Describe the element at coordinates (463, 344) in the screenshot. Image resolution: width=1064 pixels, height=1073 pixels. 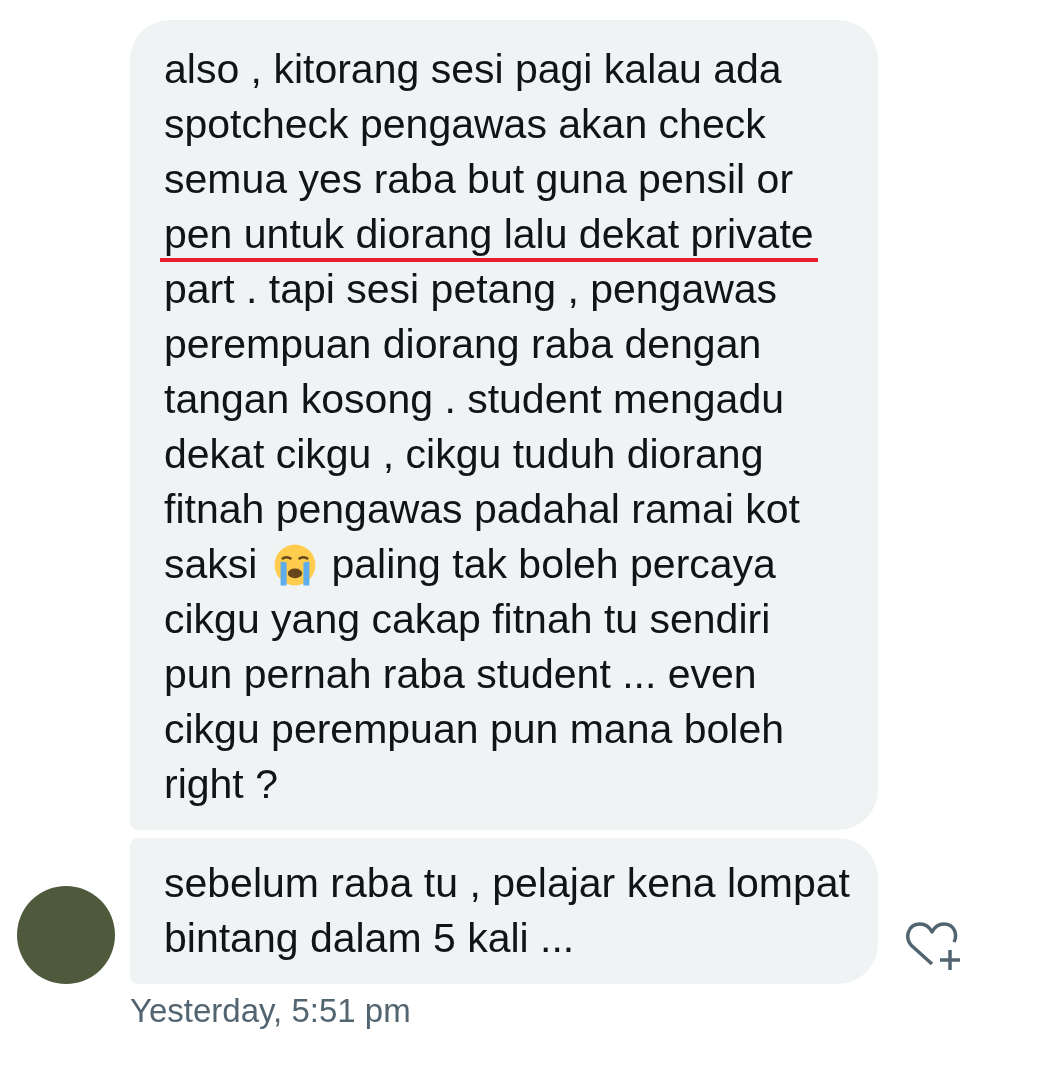
I see `message-line: perempuan diorang raba dengan` at that location.